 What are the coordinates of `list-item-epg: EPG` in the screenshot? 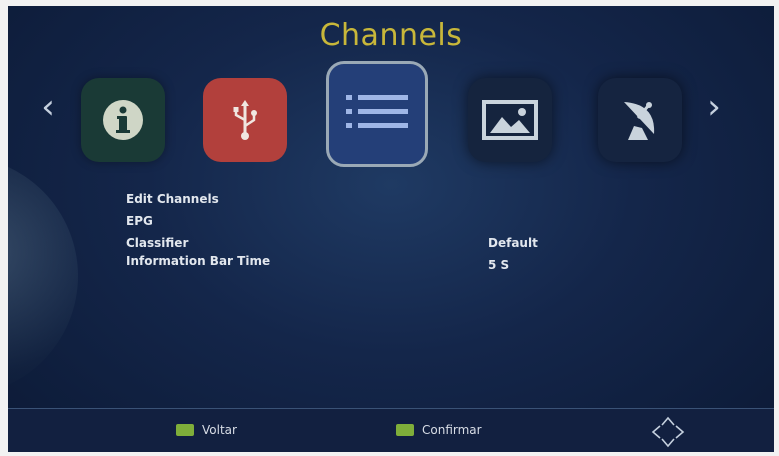 It's located at (336, 225).